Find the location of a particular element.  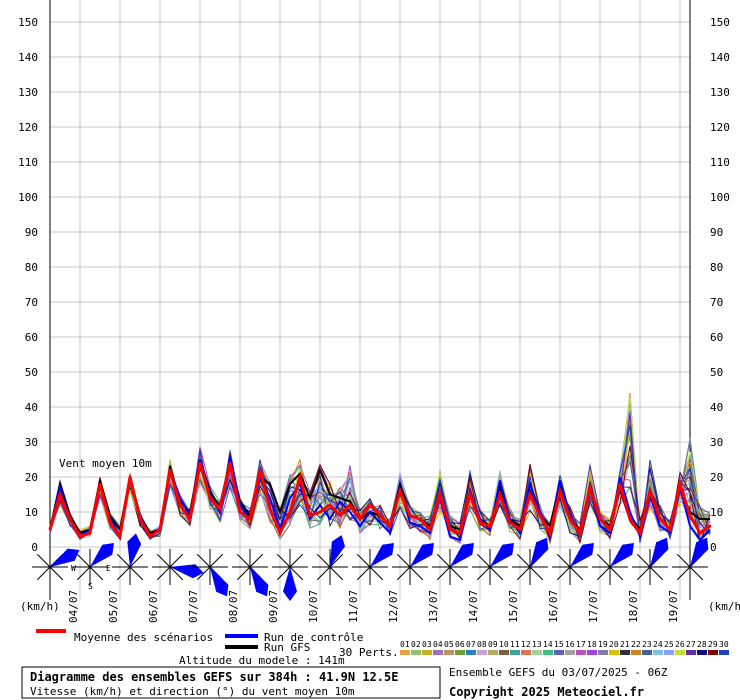

legend-perts-label: 30 Perts. is located at coordinates (369, 652).